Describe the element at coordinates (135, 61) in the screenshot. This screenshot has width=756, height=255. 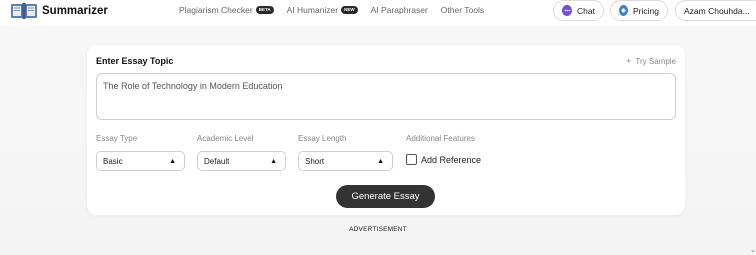
I see `form-title: Enter Essay Topic` at that location.